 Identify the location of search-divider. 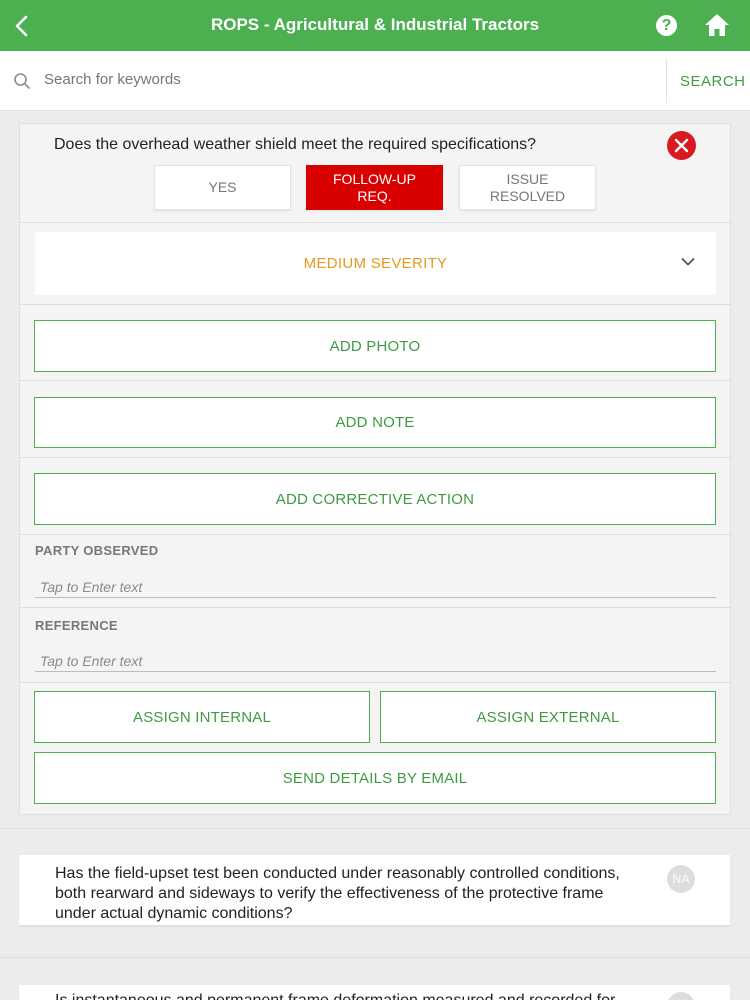
(666, 81).